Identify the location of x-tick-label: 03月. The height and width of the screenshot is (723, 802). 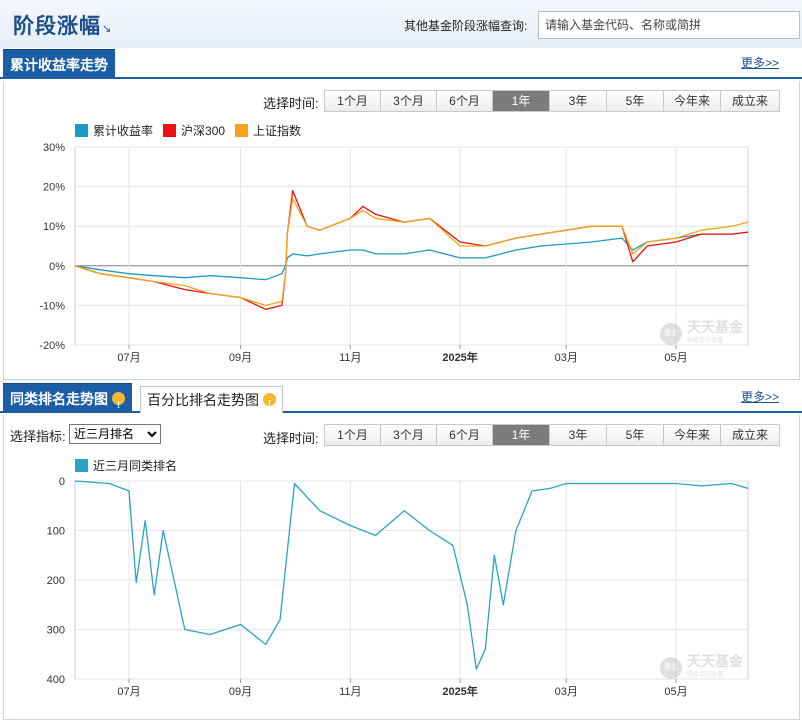
(566, 692).